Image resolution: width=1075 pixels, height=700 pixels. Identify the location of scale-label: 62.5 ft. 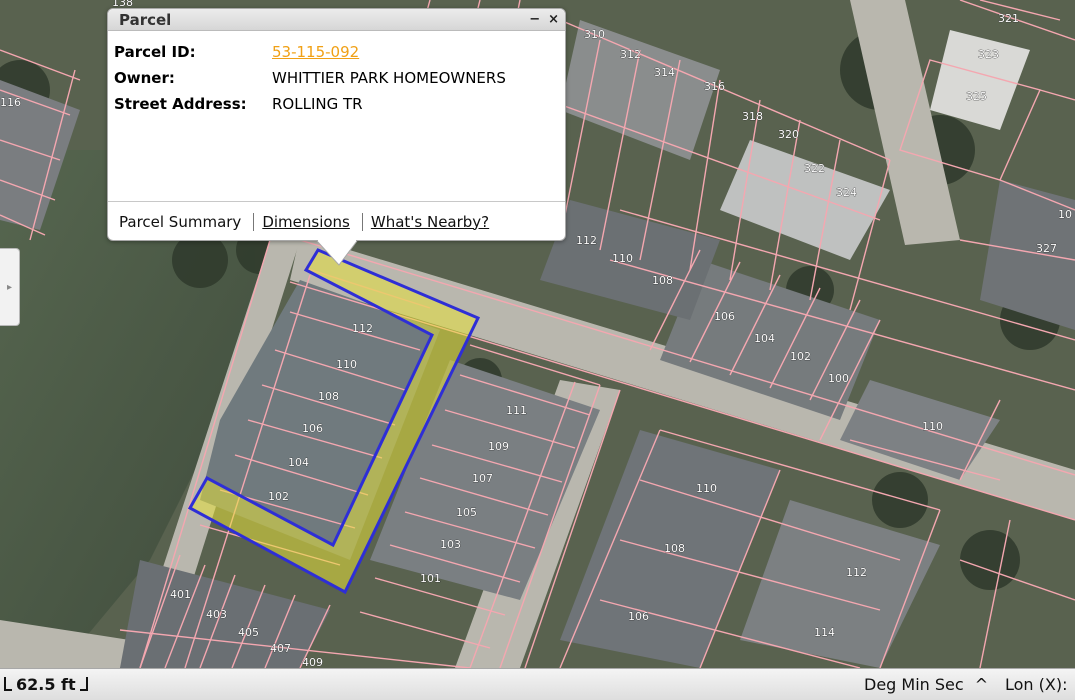
(46, 684).